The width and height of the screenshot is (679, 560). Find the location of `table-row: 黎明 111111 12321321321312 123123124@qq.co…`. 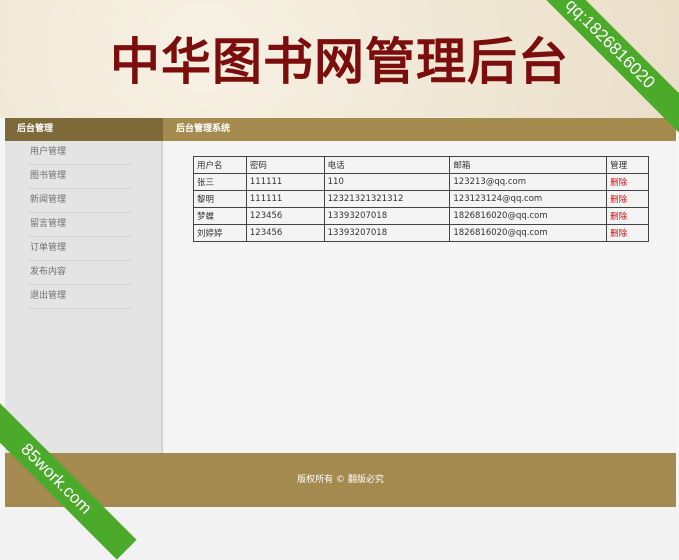

table-row: 黎明 111111 12321321321312 123123124@qq.co… is located at coordinates (421, 199).